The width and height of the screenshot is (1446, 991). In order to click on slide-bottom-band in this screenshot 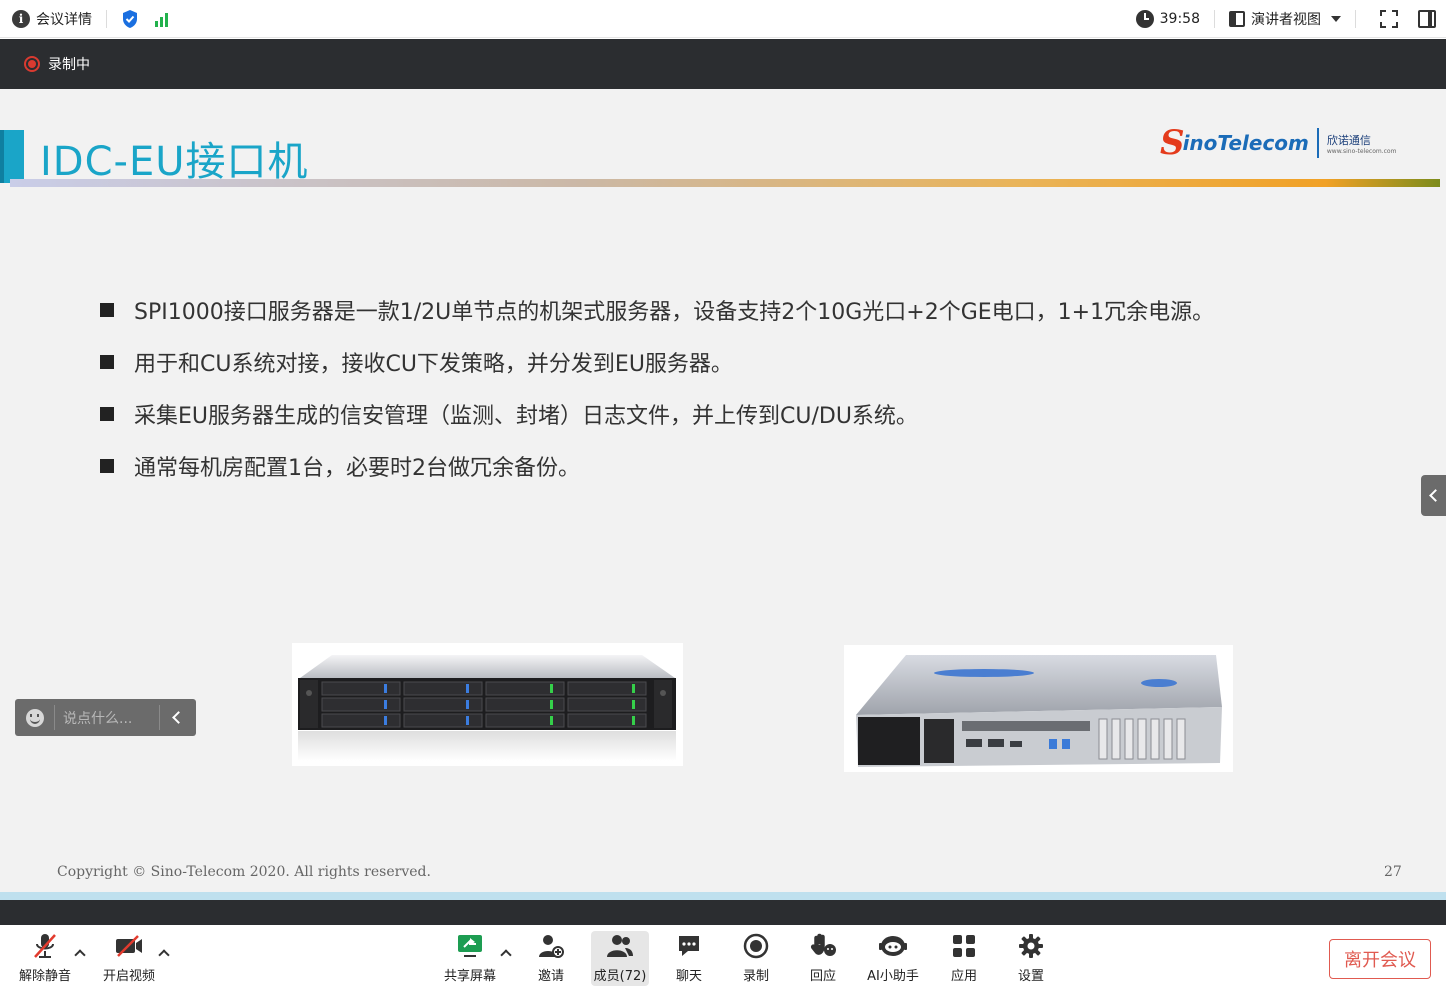, I will do `click(723, 896)`.